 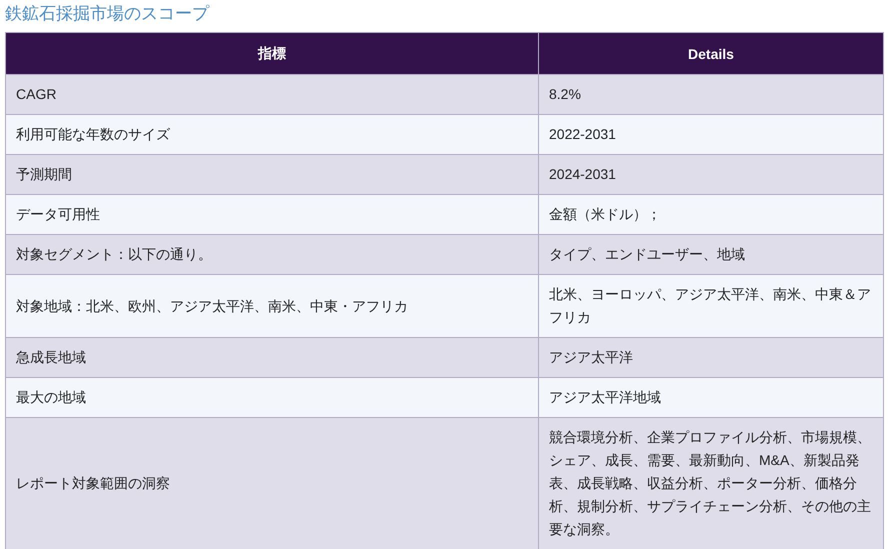 I want to click on table-cell: 対象セグメント：以下の通り。, so click(x=272, y=254).